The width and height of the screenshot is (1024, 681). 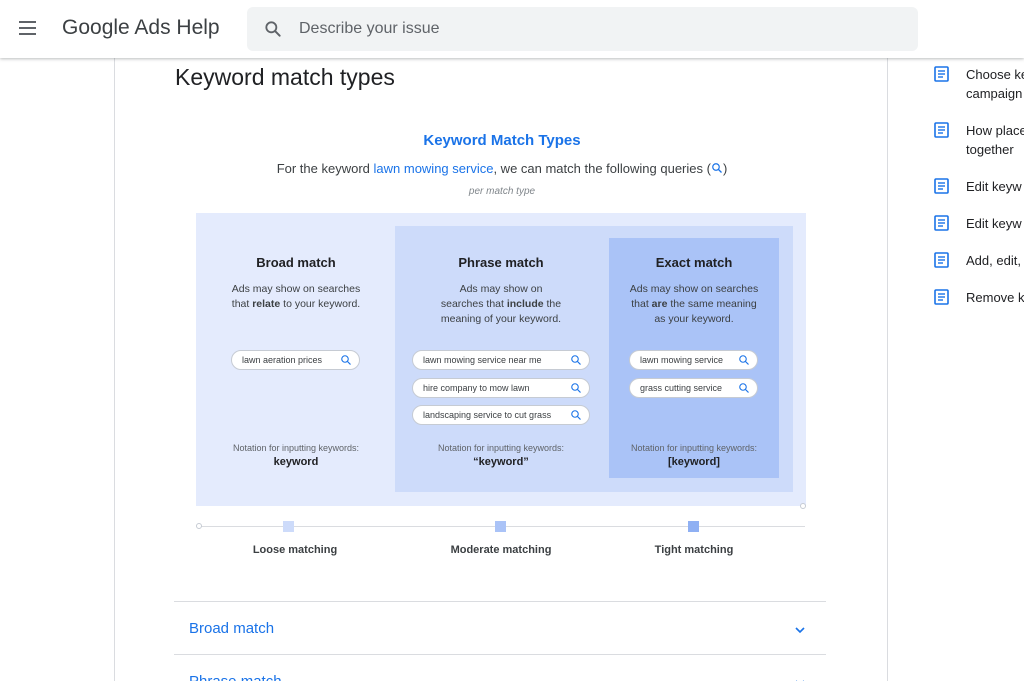 I want to click on search-bar, so click(x=582, y=29).